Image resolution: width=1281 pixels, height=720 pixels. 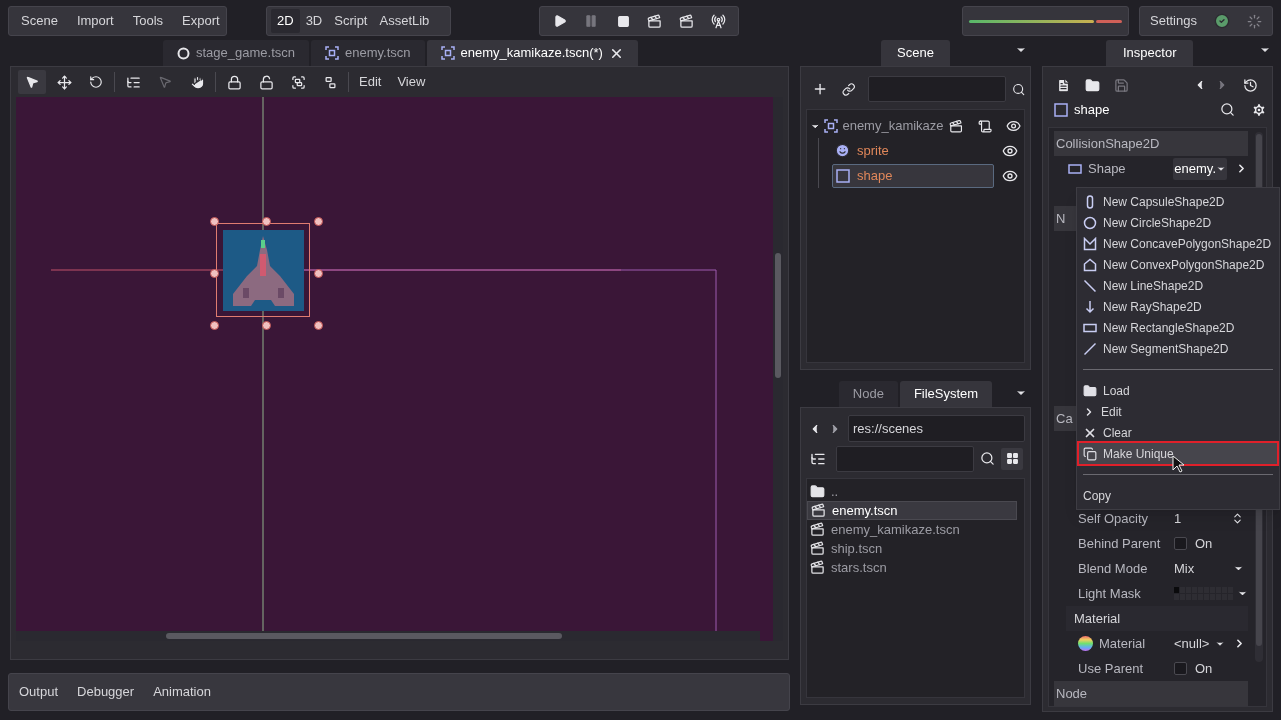 I want to click on node2d-icon, so click(x=447, y=53).